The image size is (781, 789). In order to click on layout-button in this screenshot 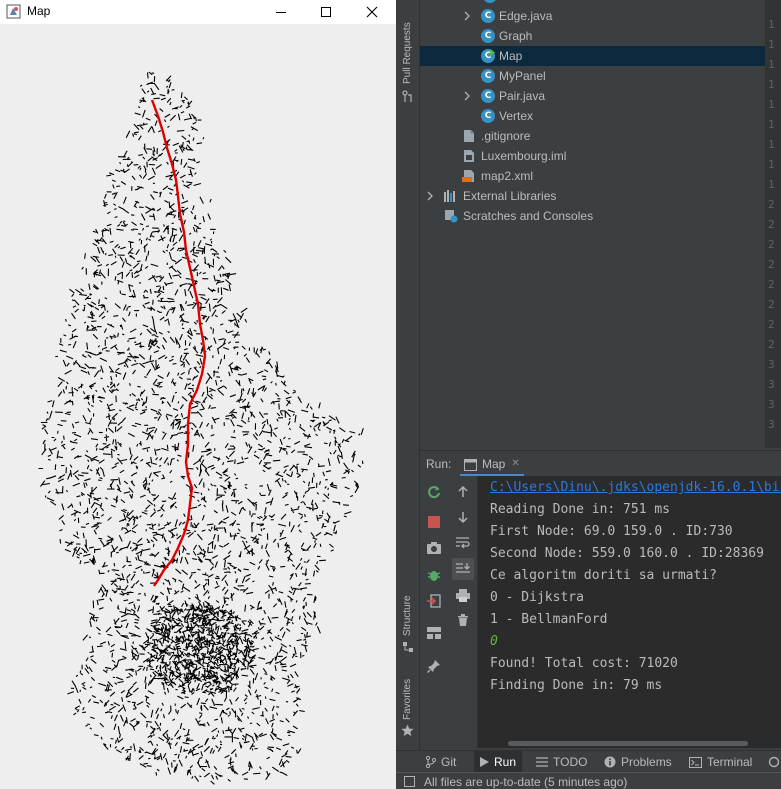, I will do `click(434, 633)`.